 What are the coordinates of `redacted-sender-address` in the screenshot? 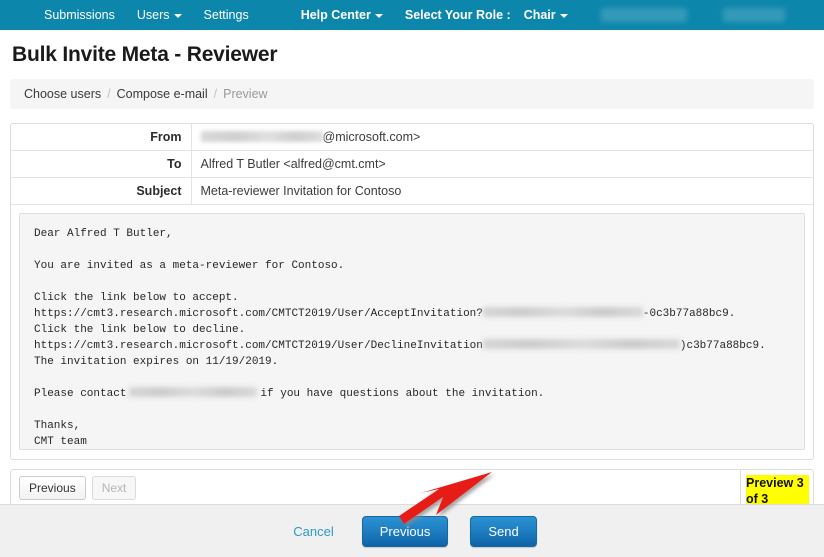 It's located at (261, 136).